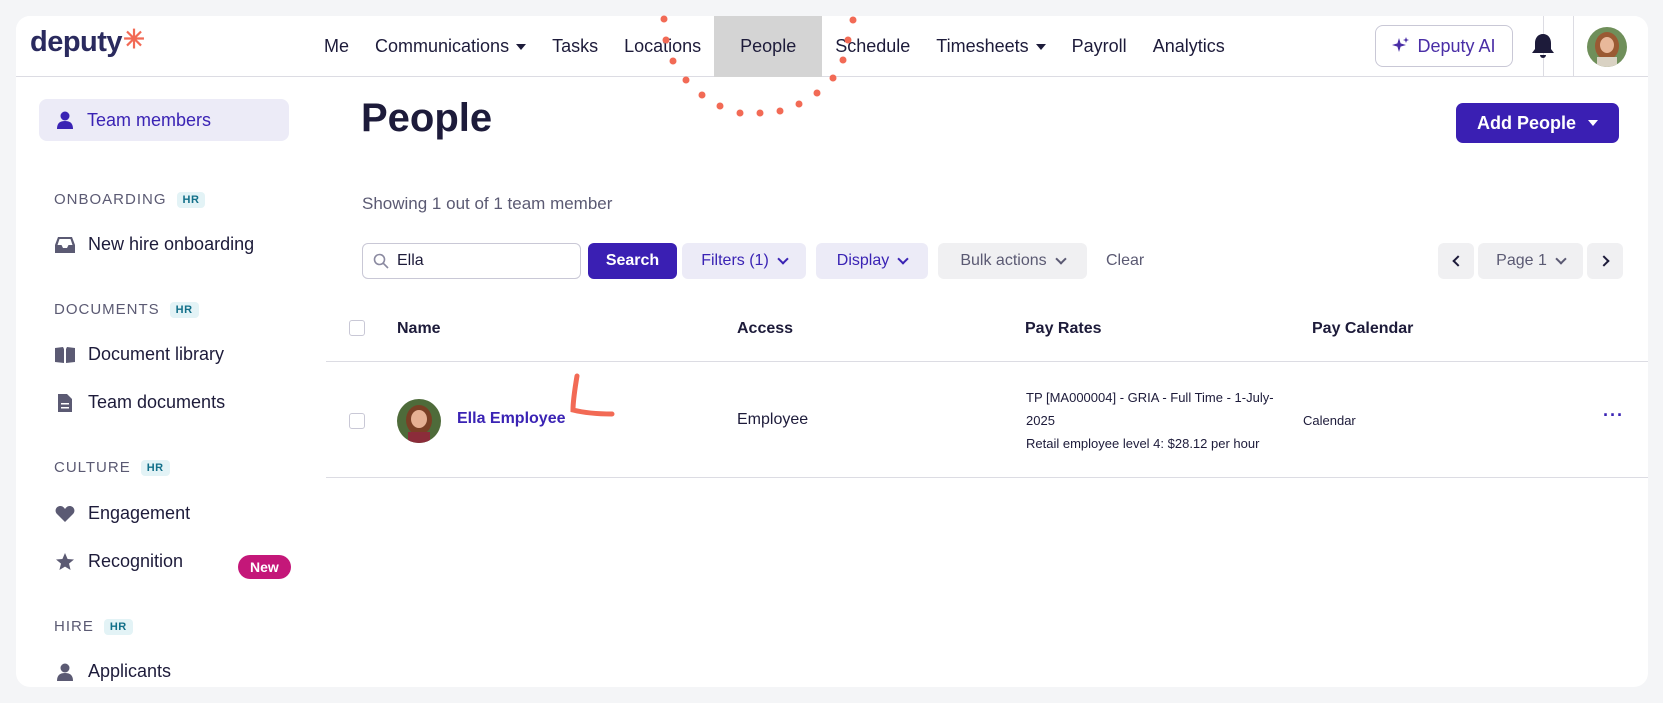  I want to click on chevron-left-icon, so click(1457, 261).